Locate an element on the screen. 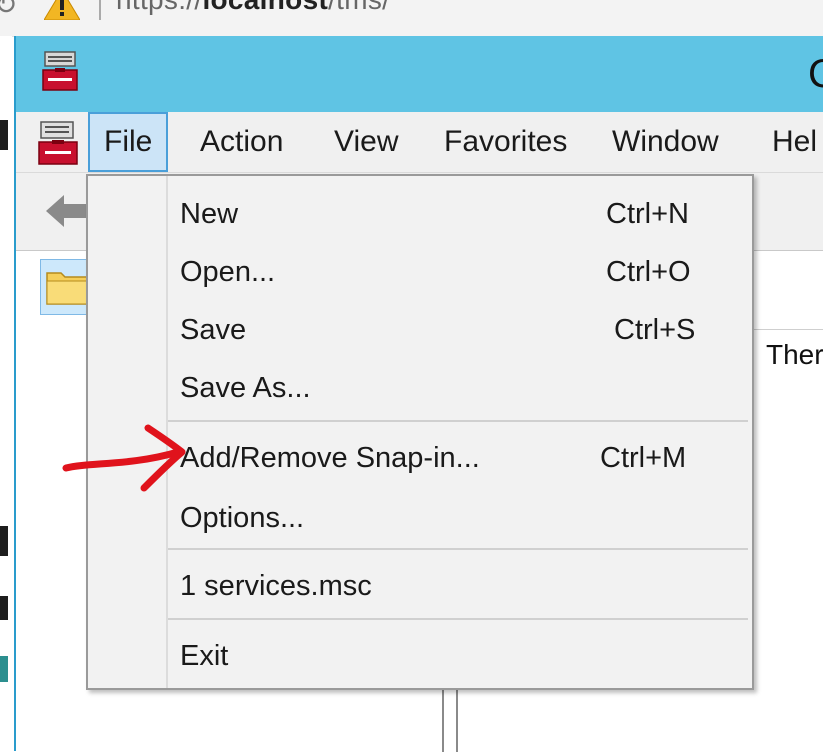 The height and width of the screenshot is (752, 823). browser-address-bar: ↻ https://localhost/tms/ is located at coordinates (411, 18).